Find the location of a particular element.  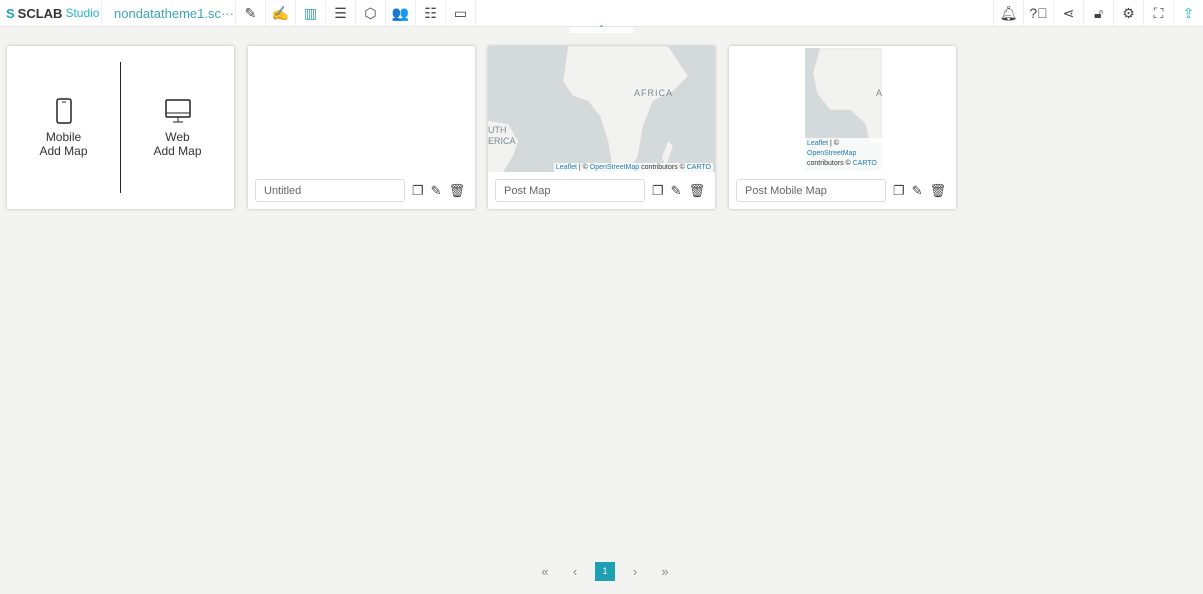

map-icon: ▥ is located at coordinates (311, 13).